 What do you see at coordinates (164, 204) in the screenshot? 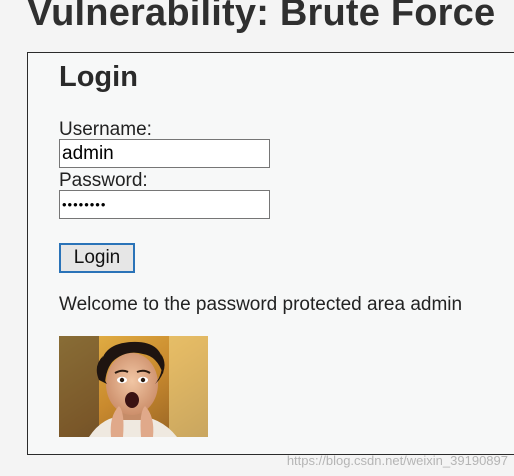
I see `password-field` at bounding box center [164, 204].